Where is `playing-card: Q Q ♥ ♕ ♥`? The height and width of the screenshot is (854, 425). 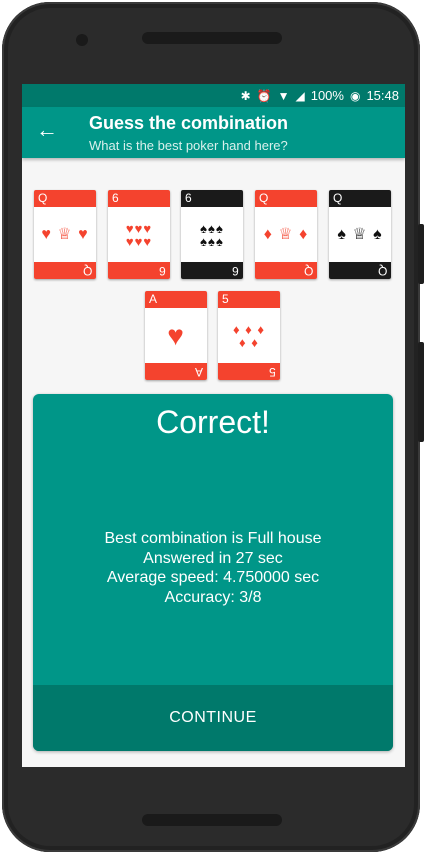 playing-card: Q Q ♥ ♕ ♥ is located at coordinates (65, 234).